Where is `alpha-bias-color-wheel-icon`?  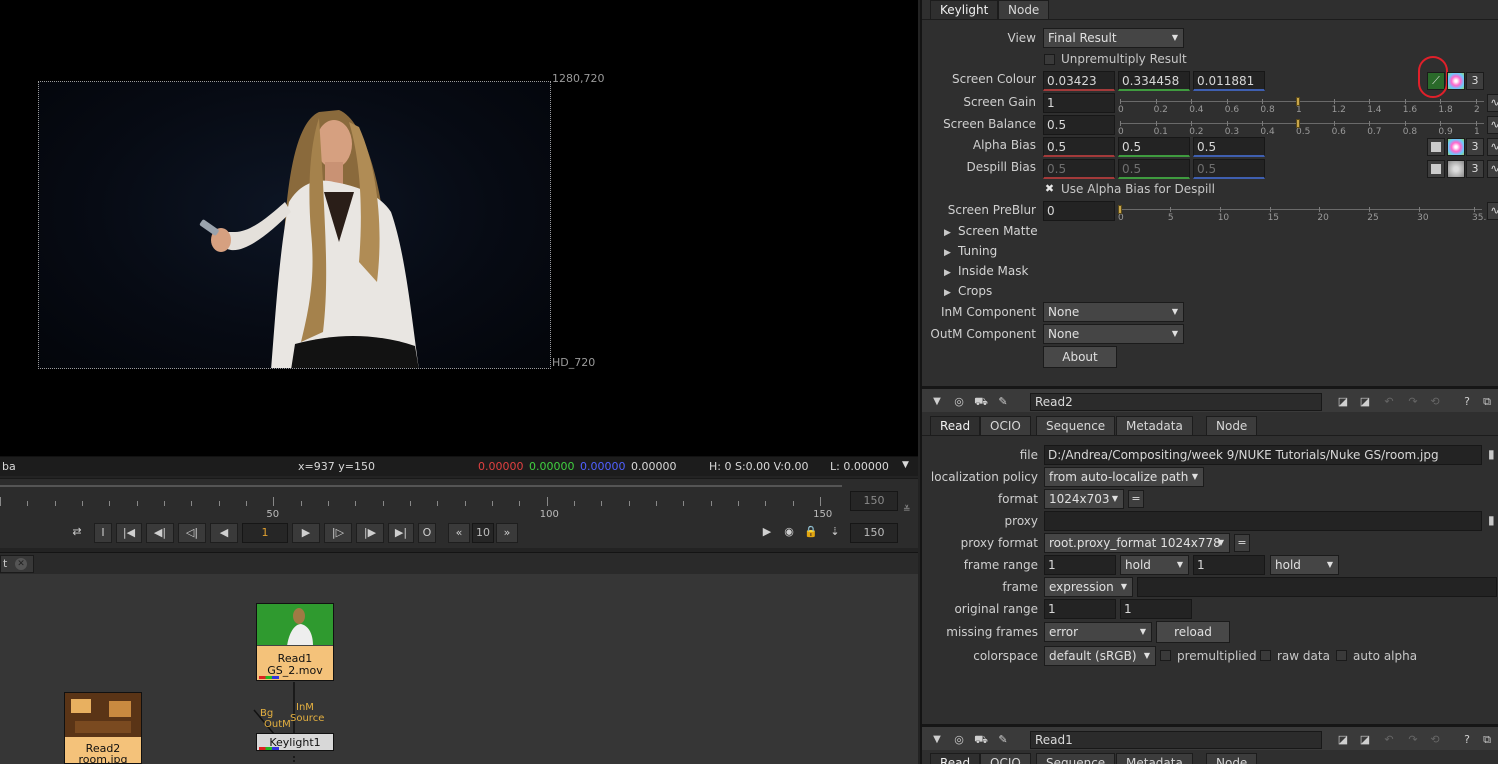 alpha-bias-color-wheel-icon is located at coordinates (1456, 147).